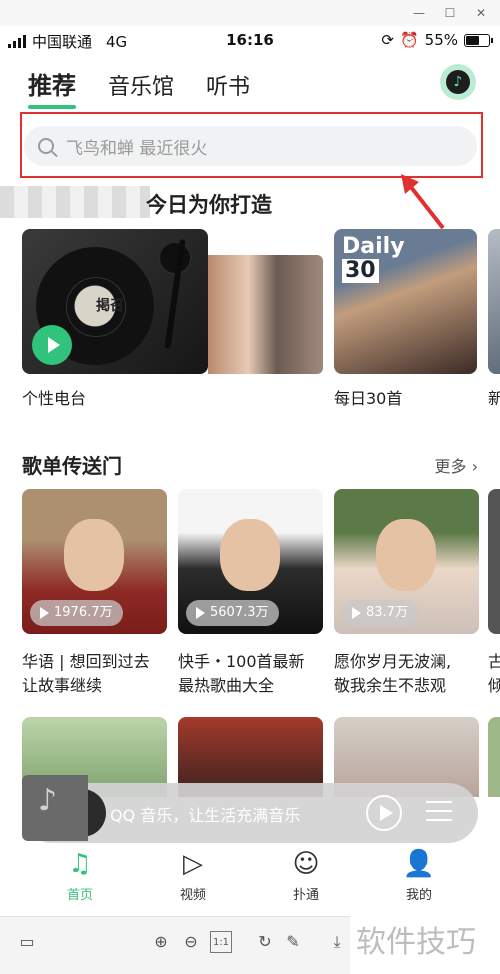 This screenshot has width=500, height=974. Describe the element at coordinates (305, 895) in the screenshot. I see `nav-label: 扑通` at that location.